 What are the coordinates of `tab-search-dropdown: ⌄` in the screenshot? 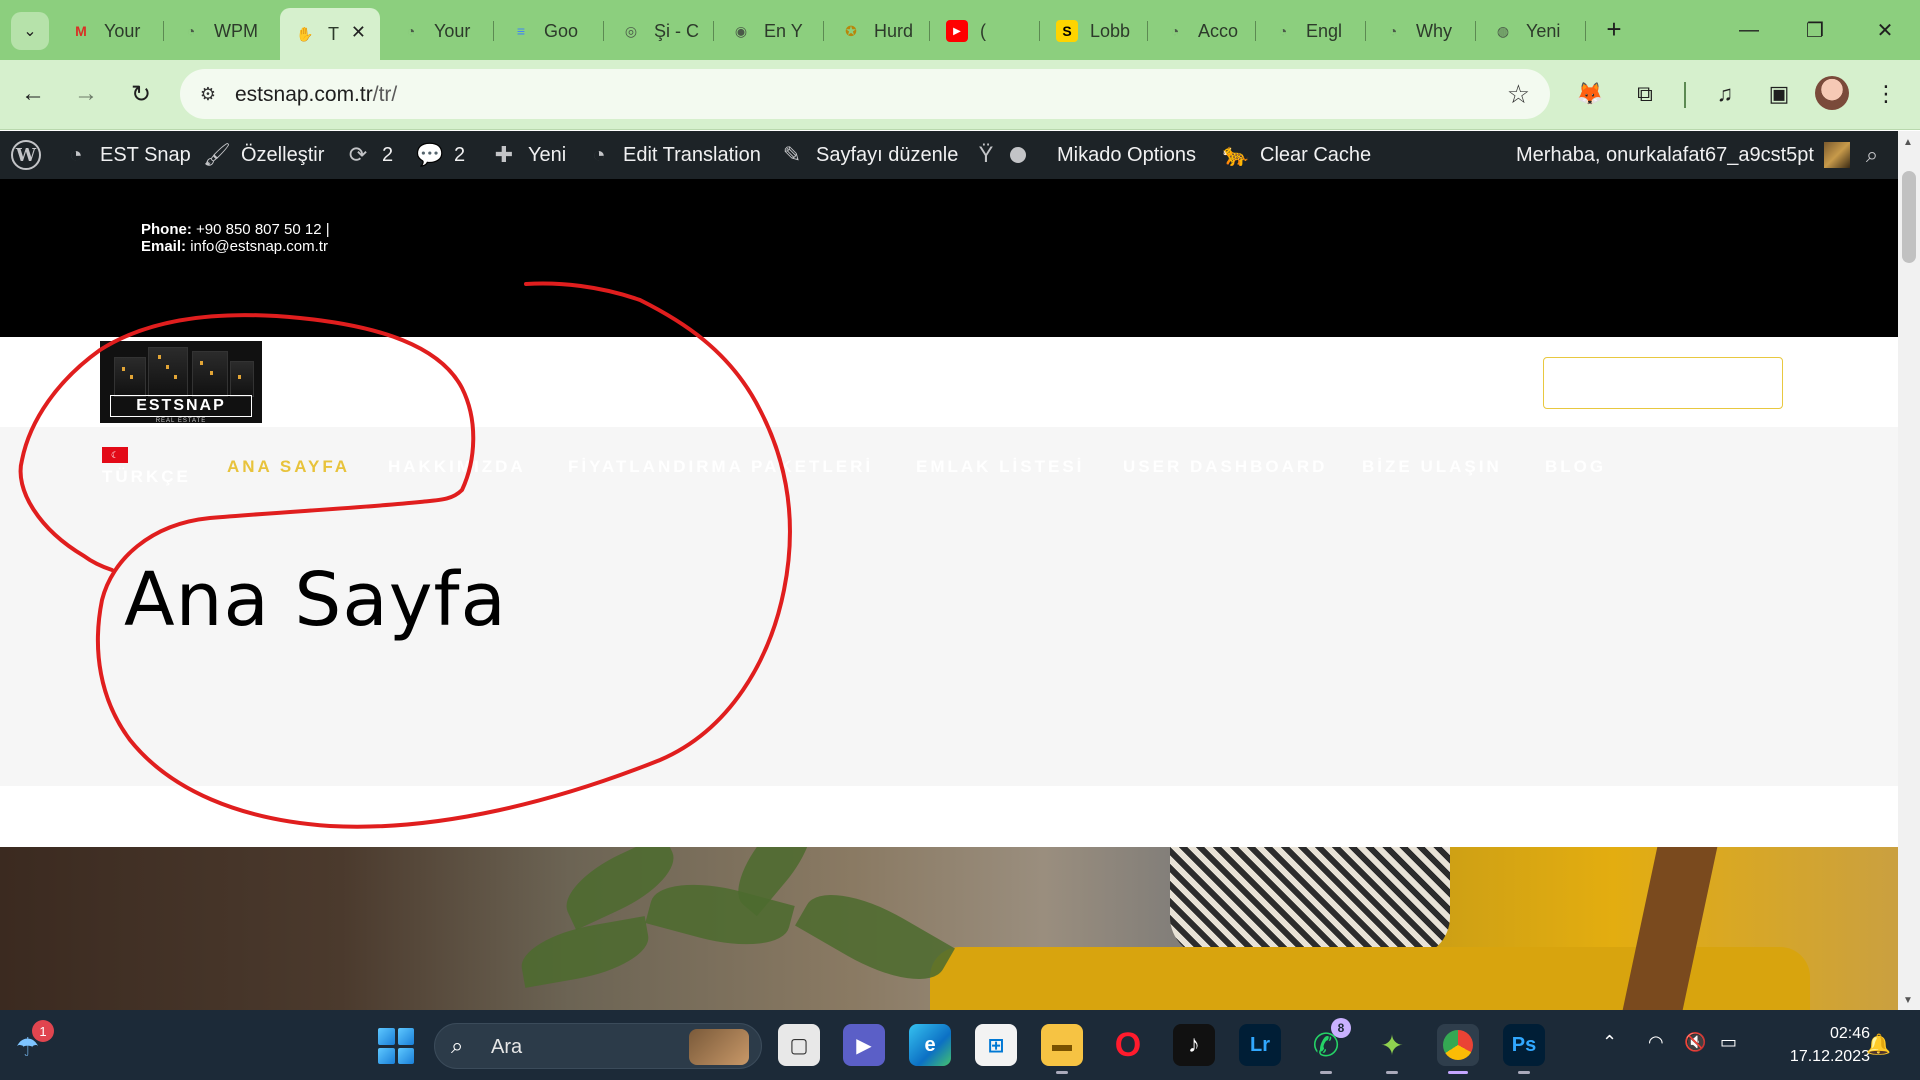 It's located at (30, 31).